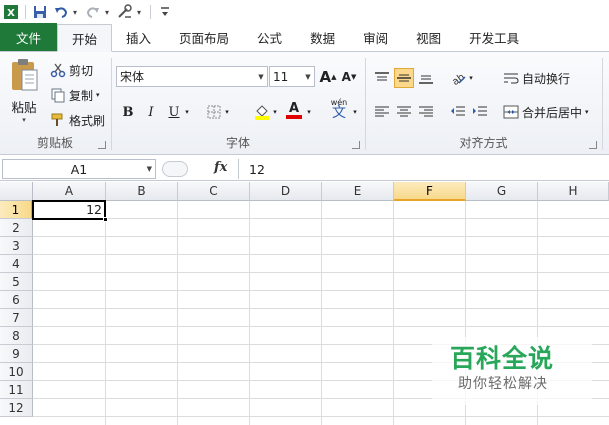 The height and width of the screenshot is (425, 609). Describe the element at coordinates (93, 12) in the screenshot. I see `redo-icon` at that location.